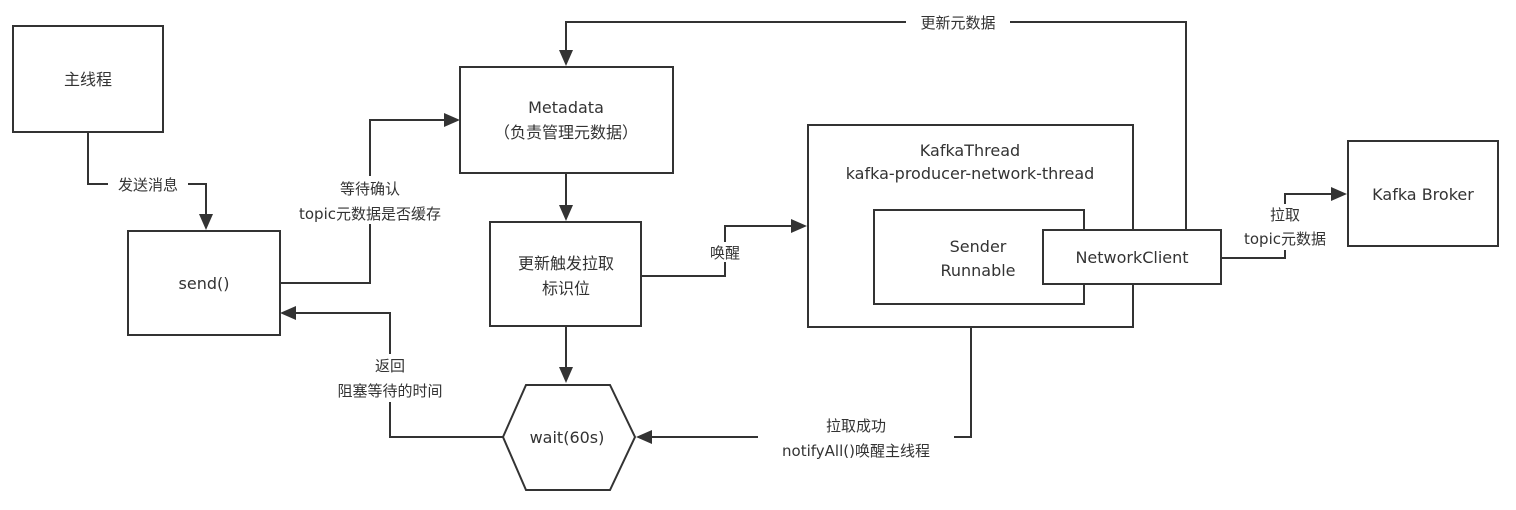 This screenshot has height=510, width=1516. I want to click on edge-fetch-success: 拉取成功 notifyAll()唤醒主线程, so click(804, 395).